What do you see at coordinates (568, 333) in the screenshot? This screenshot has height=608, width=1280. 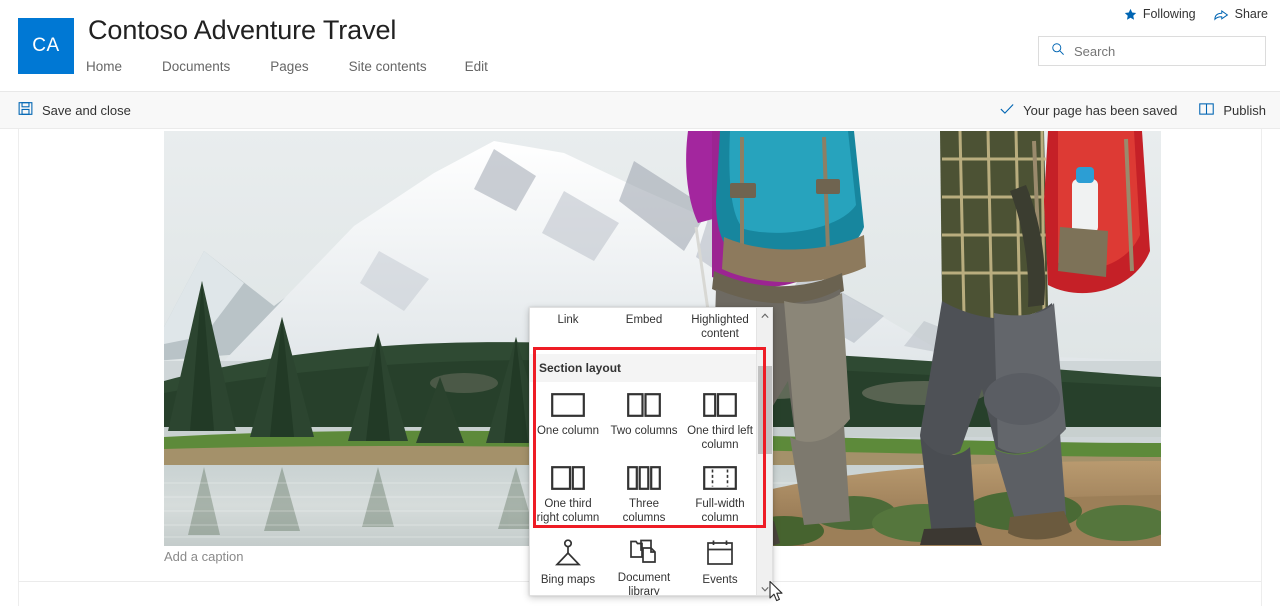 I see `webpart-link: Link` at bounding box center [568, 333].